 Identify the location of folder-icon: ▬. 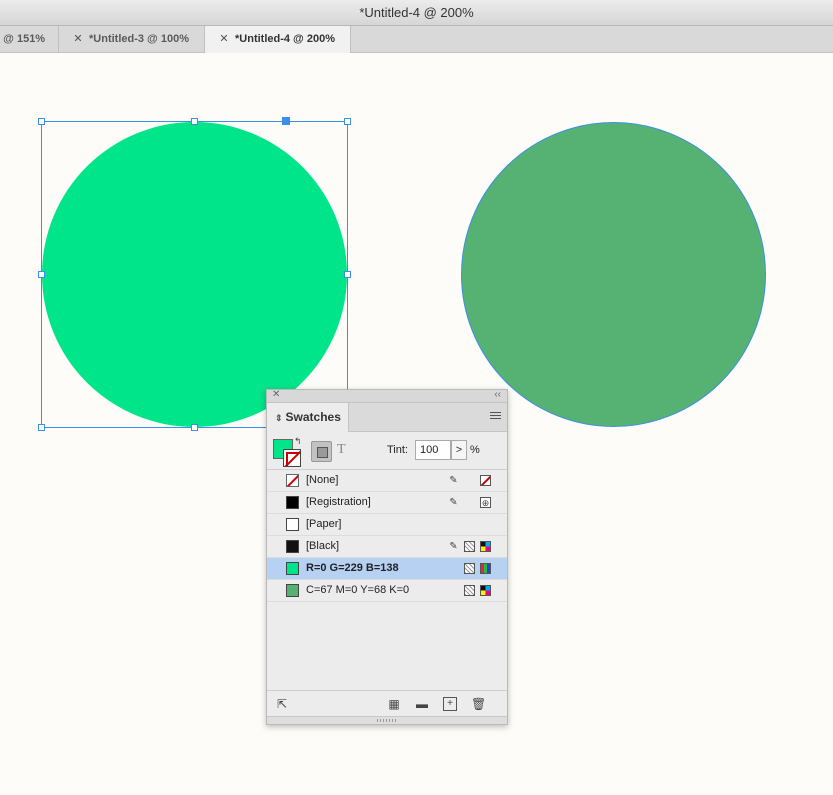
(422, 704).